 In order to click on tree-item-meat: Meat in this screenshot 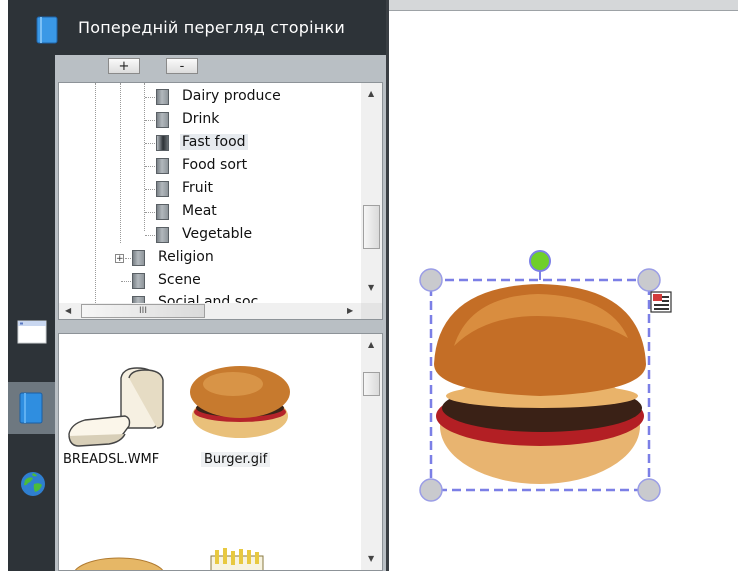, I will do `click(199, 211)`.